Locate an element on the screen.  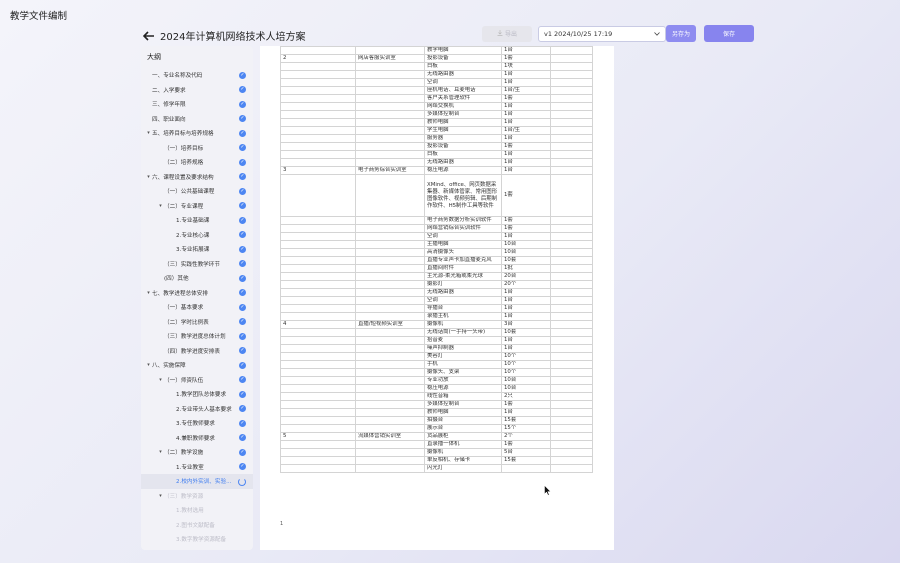
outline-item: 1.专业教室 ✓ is located at coordinates (197, 467).